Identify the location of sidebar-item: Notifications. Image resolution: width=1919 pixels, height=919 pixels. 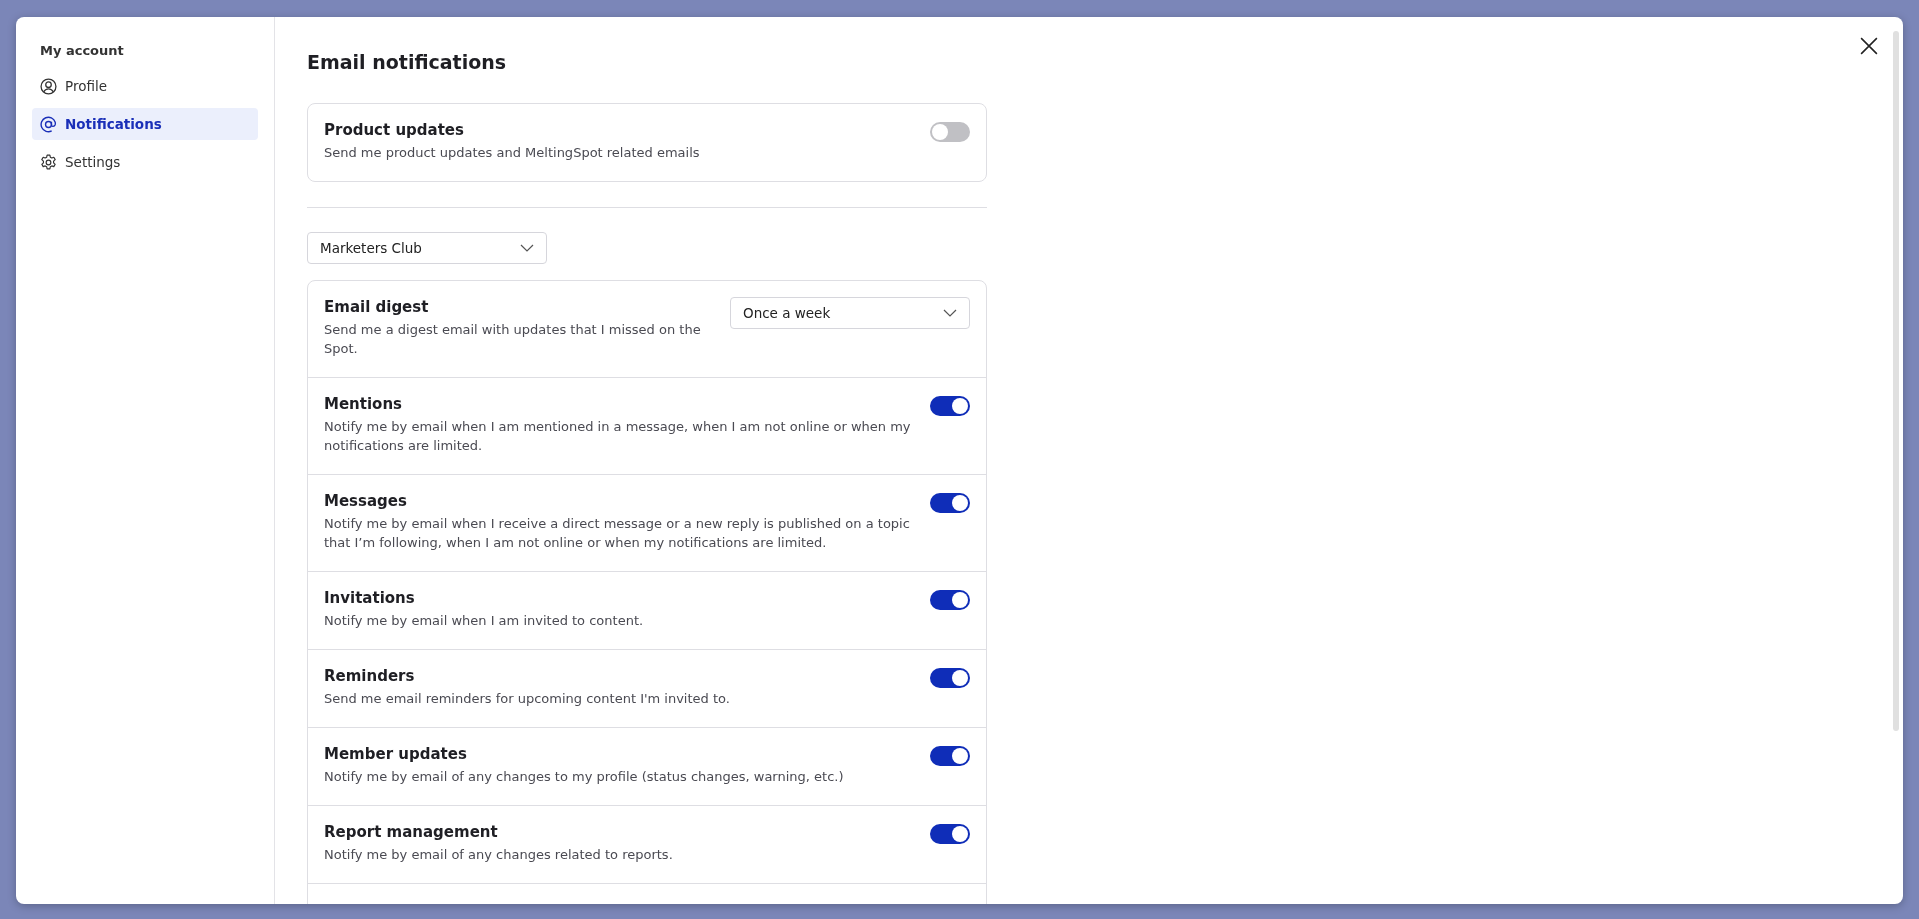
(145, 124).